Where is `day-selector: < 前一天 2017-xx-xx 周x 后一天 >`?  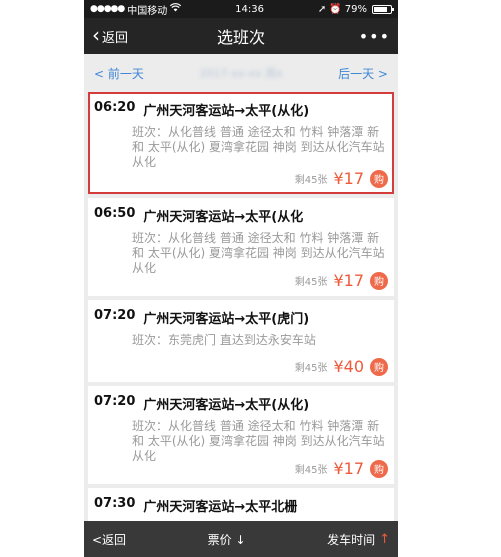
day-selector: < 前一天 2017-xx-xx 周x 后一天 > is located at coordinates (241, 73).